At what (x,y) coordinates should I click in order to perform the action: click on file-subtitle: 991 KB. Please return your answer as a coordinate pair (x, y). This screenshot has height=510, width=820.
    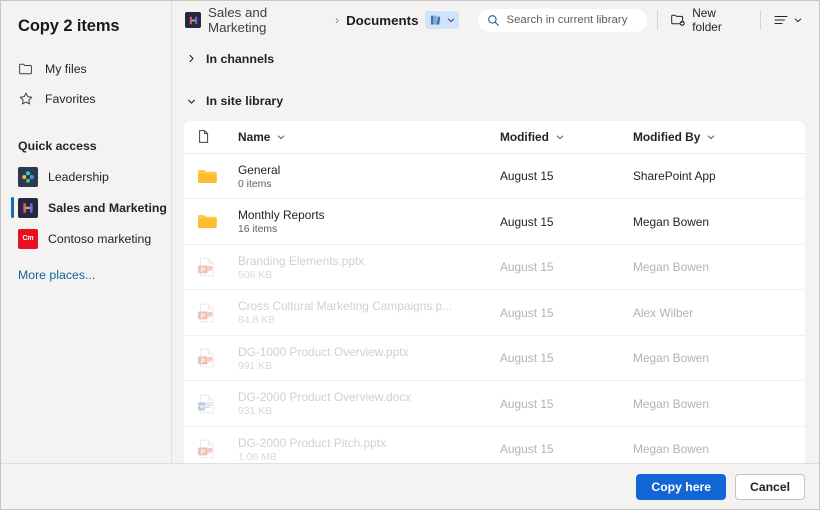
    Looking at the image, I should click on (255, 366).